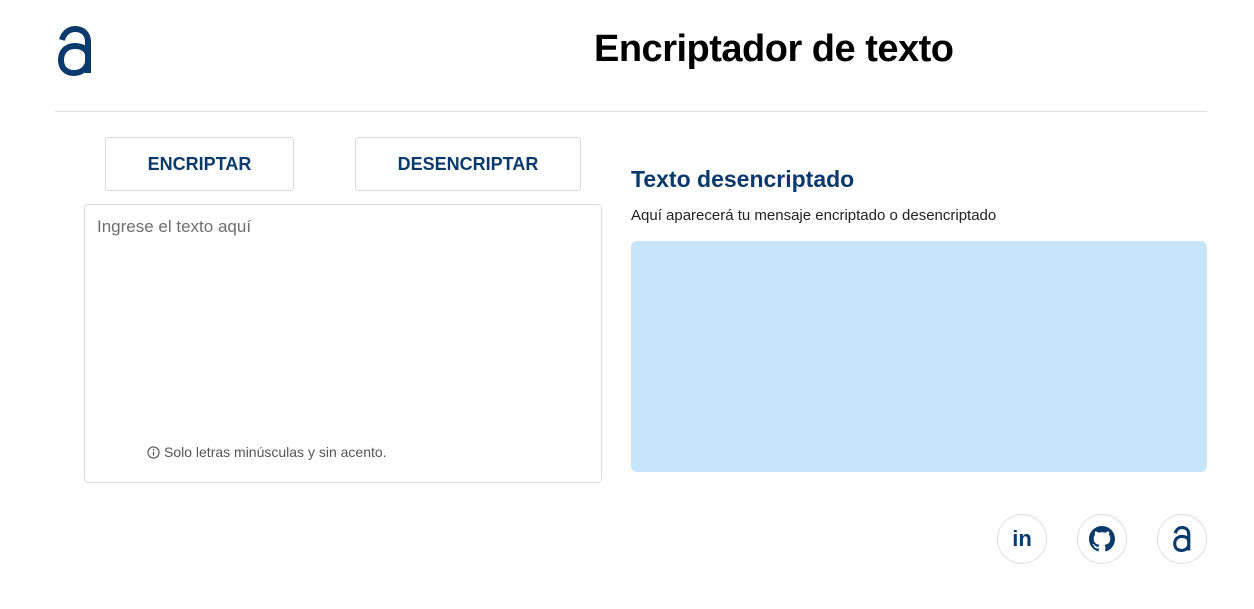  Describe the element at coordinates (275, 452) in the screenshot. I see `hint-text: Solo letras minúsculas y sin acento.` at that location.